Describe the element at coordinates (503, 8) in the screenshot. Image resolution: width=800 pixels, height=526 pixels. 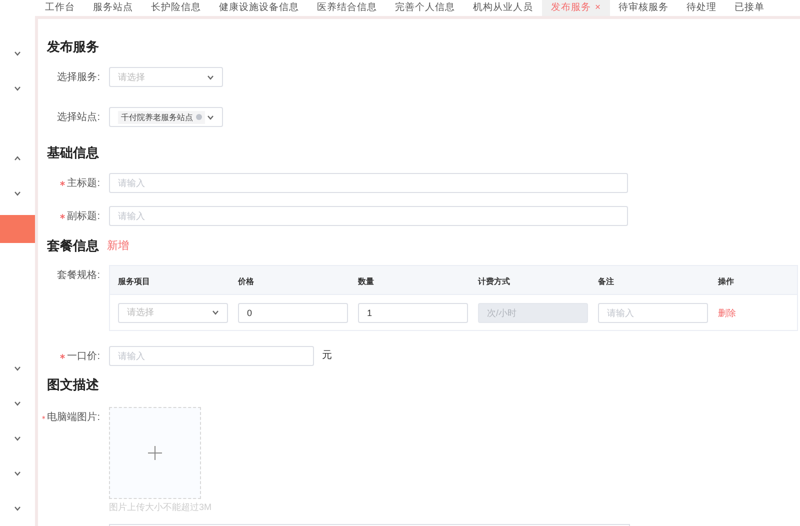
I see `nav-tab: 机构从业人员` at that location.